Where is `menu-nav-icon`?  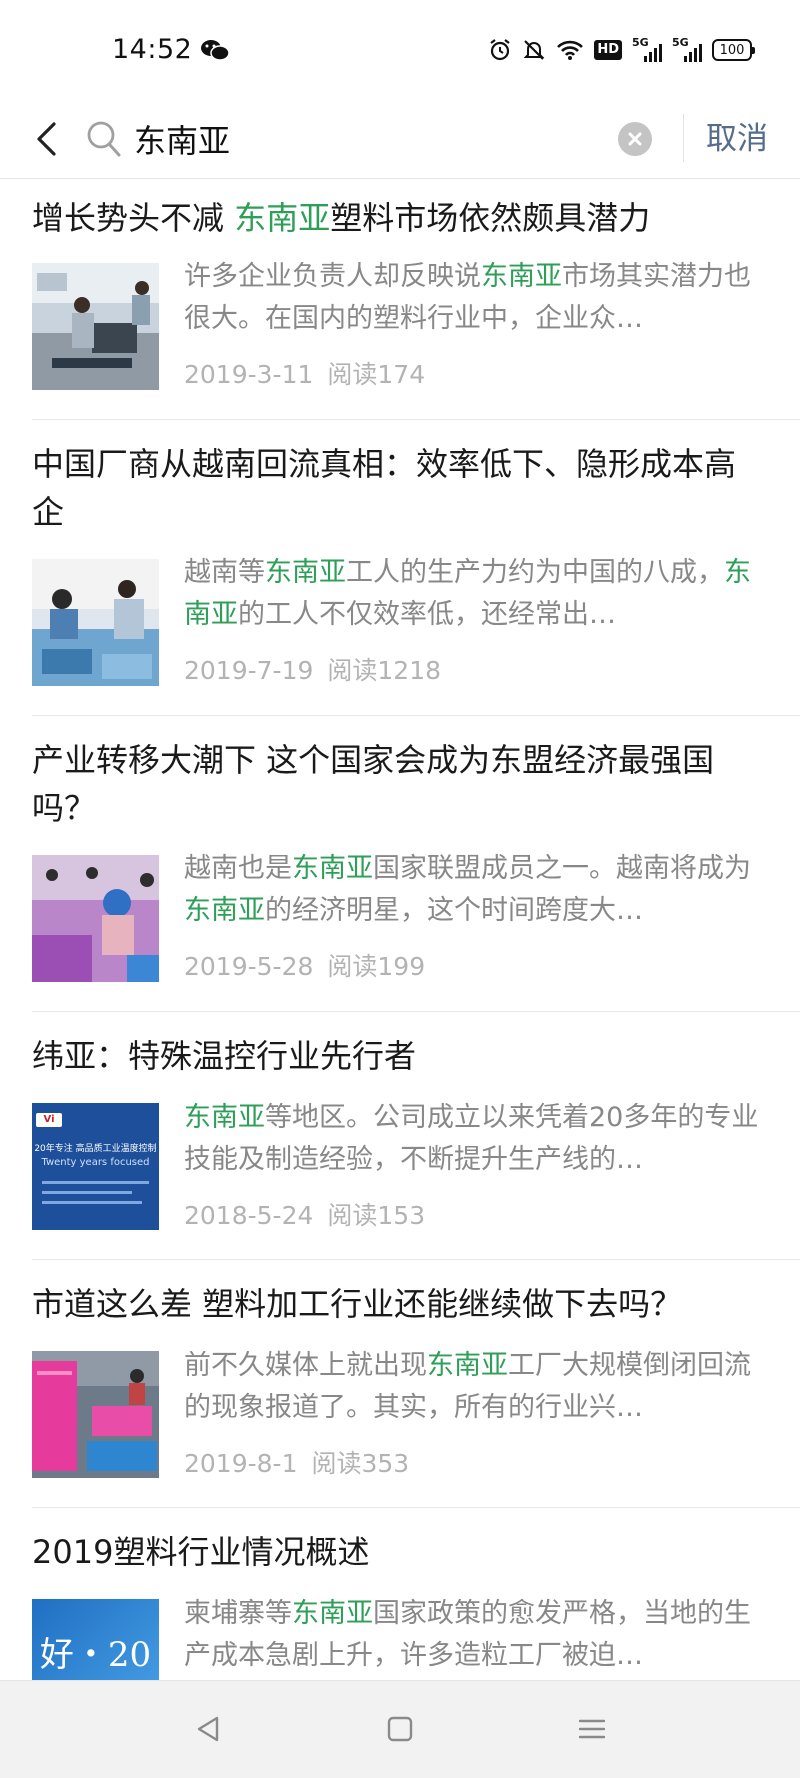
menu-nav-icon is located at coordinates (592, 1729).